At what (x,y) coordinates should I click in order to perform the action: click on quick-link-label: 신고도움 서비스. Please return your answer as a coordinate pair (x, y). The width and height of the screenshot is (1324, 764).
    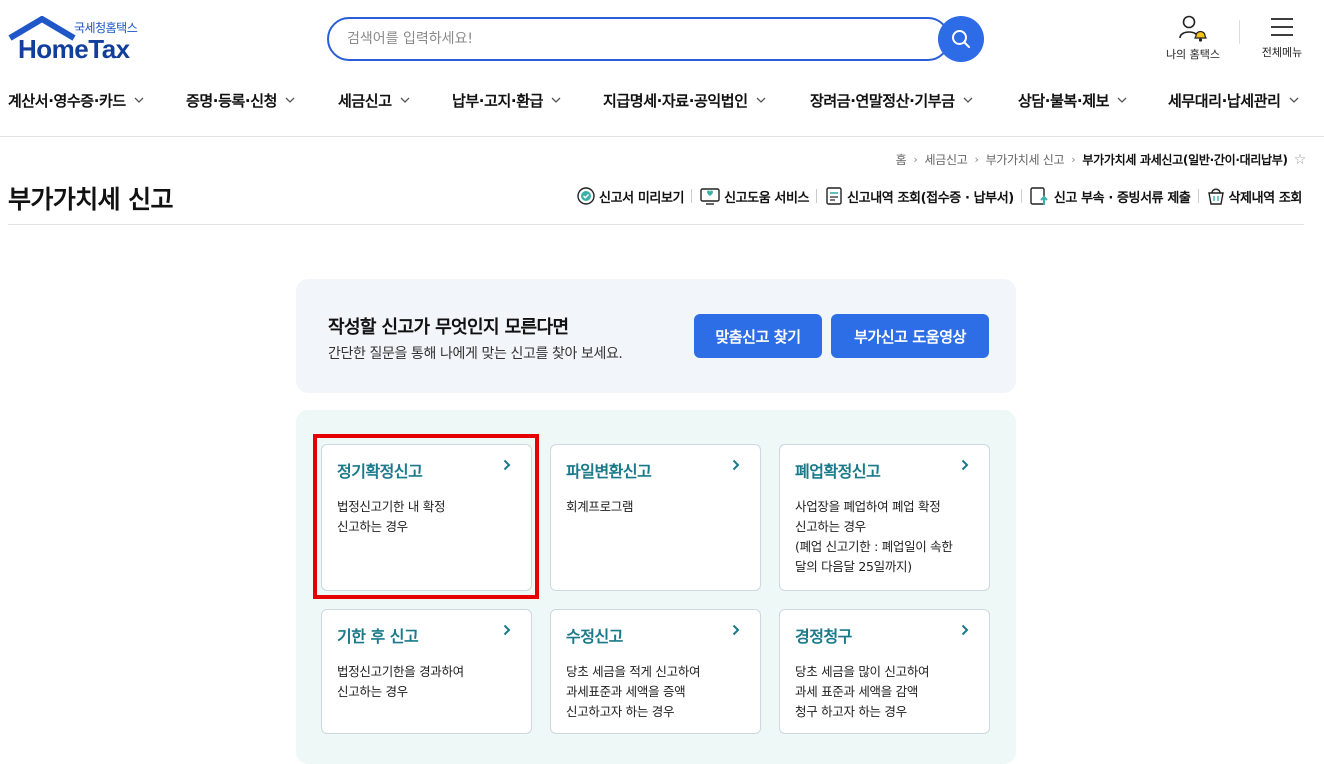
    Looking at the image, I should click on (767, 198).